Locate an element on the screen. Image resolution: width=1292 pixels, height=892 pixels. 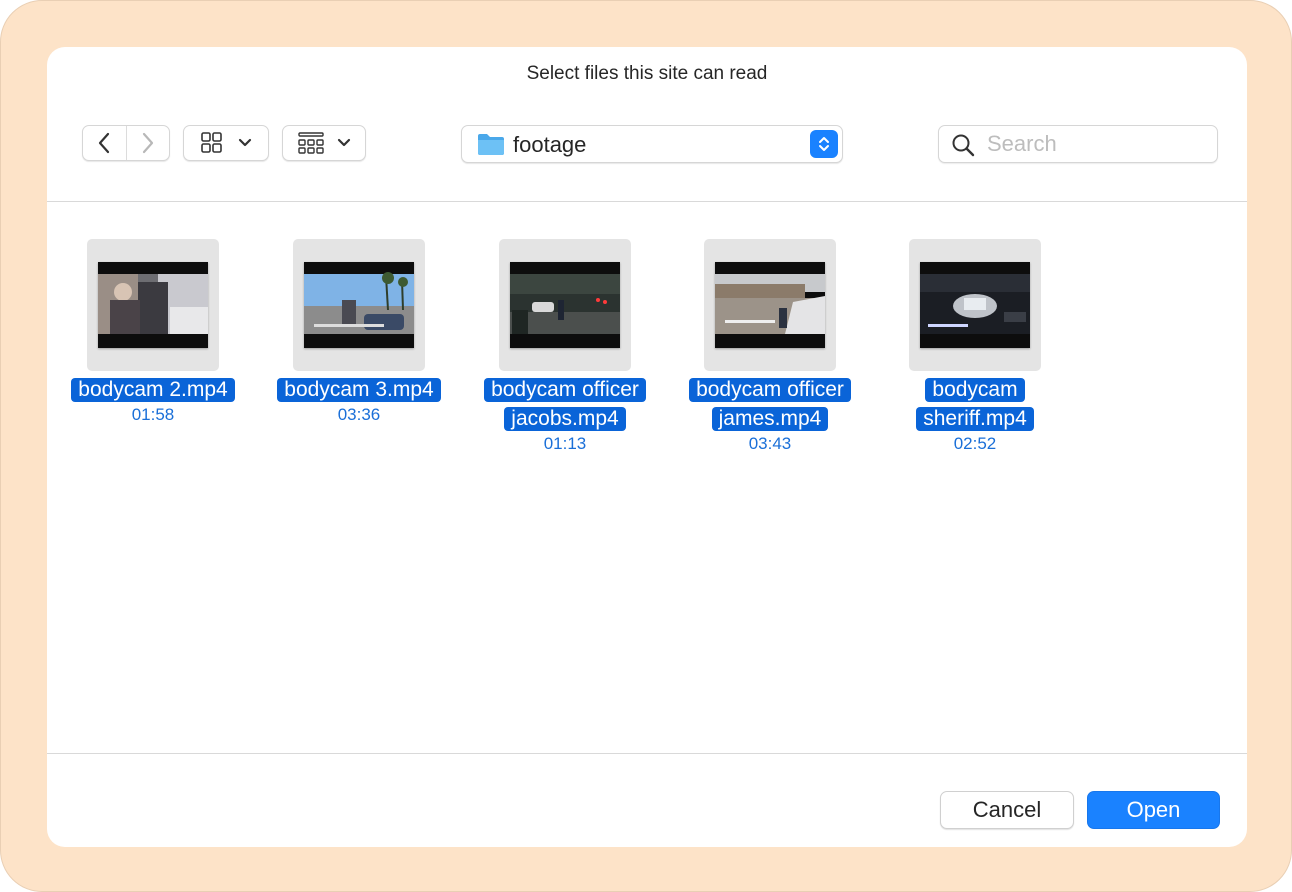
dialog-title: Select files this site can read is located at coordinates (647, 73).